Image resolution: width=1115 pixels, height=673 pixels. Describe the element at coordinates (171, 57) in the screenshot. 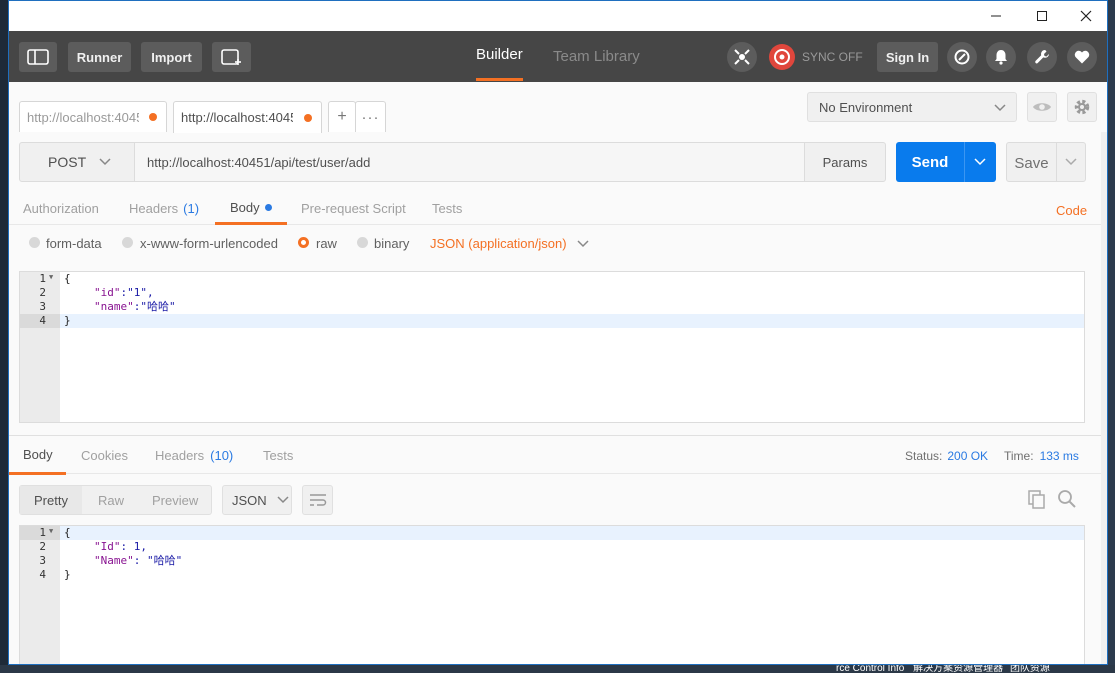

I see `import-button: Import` at that location.